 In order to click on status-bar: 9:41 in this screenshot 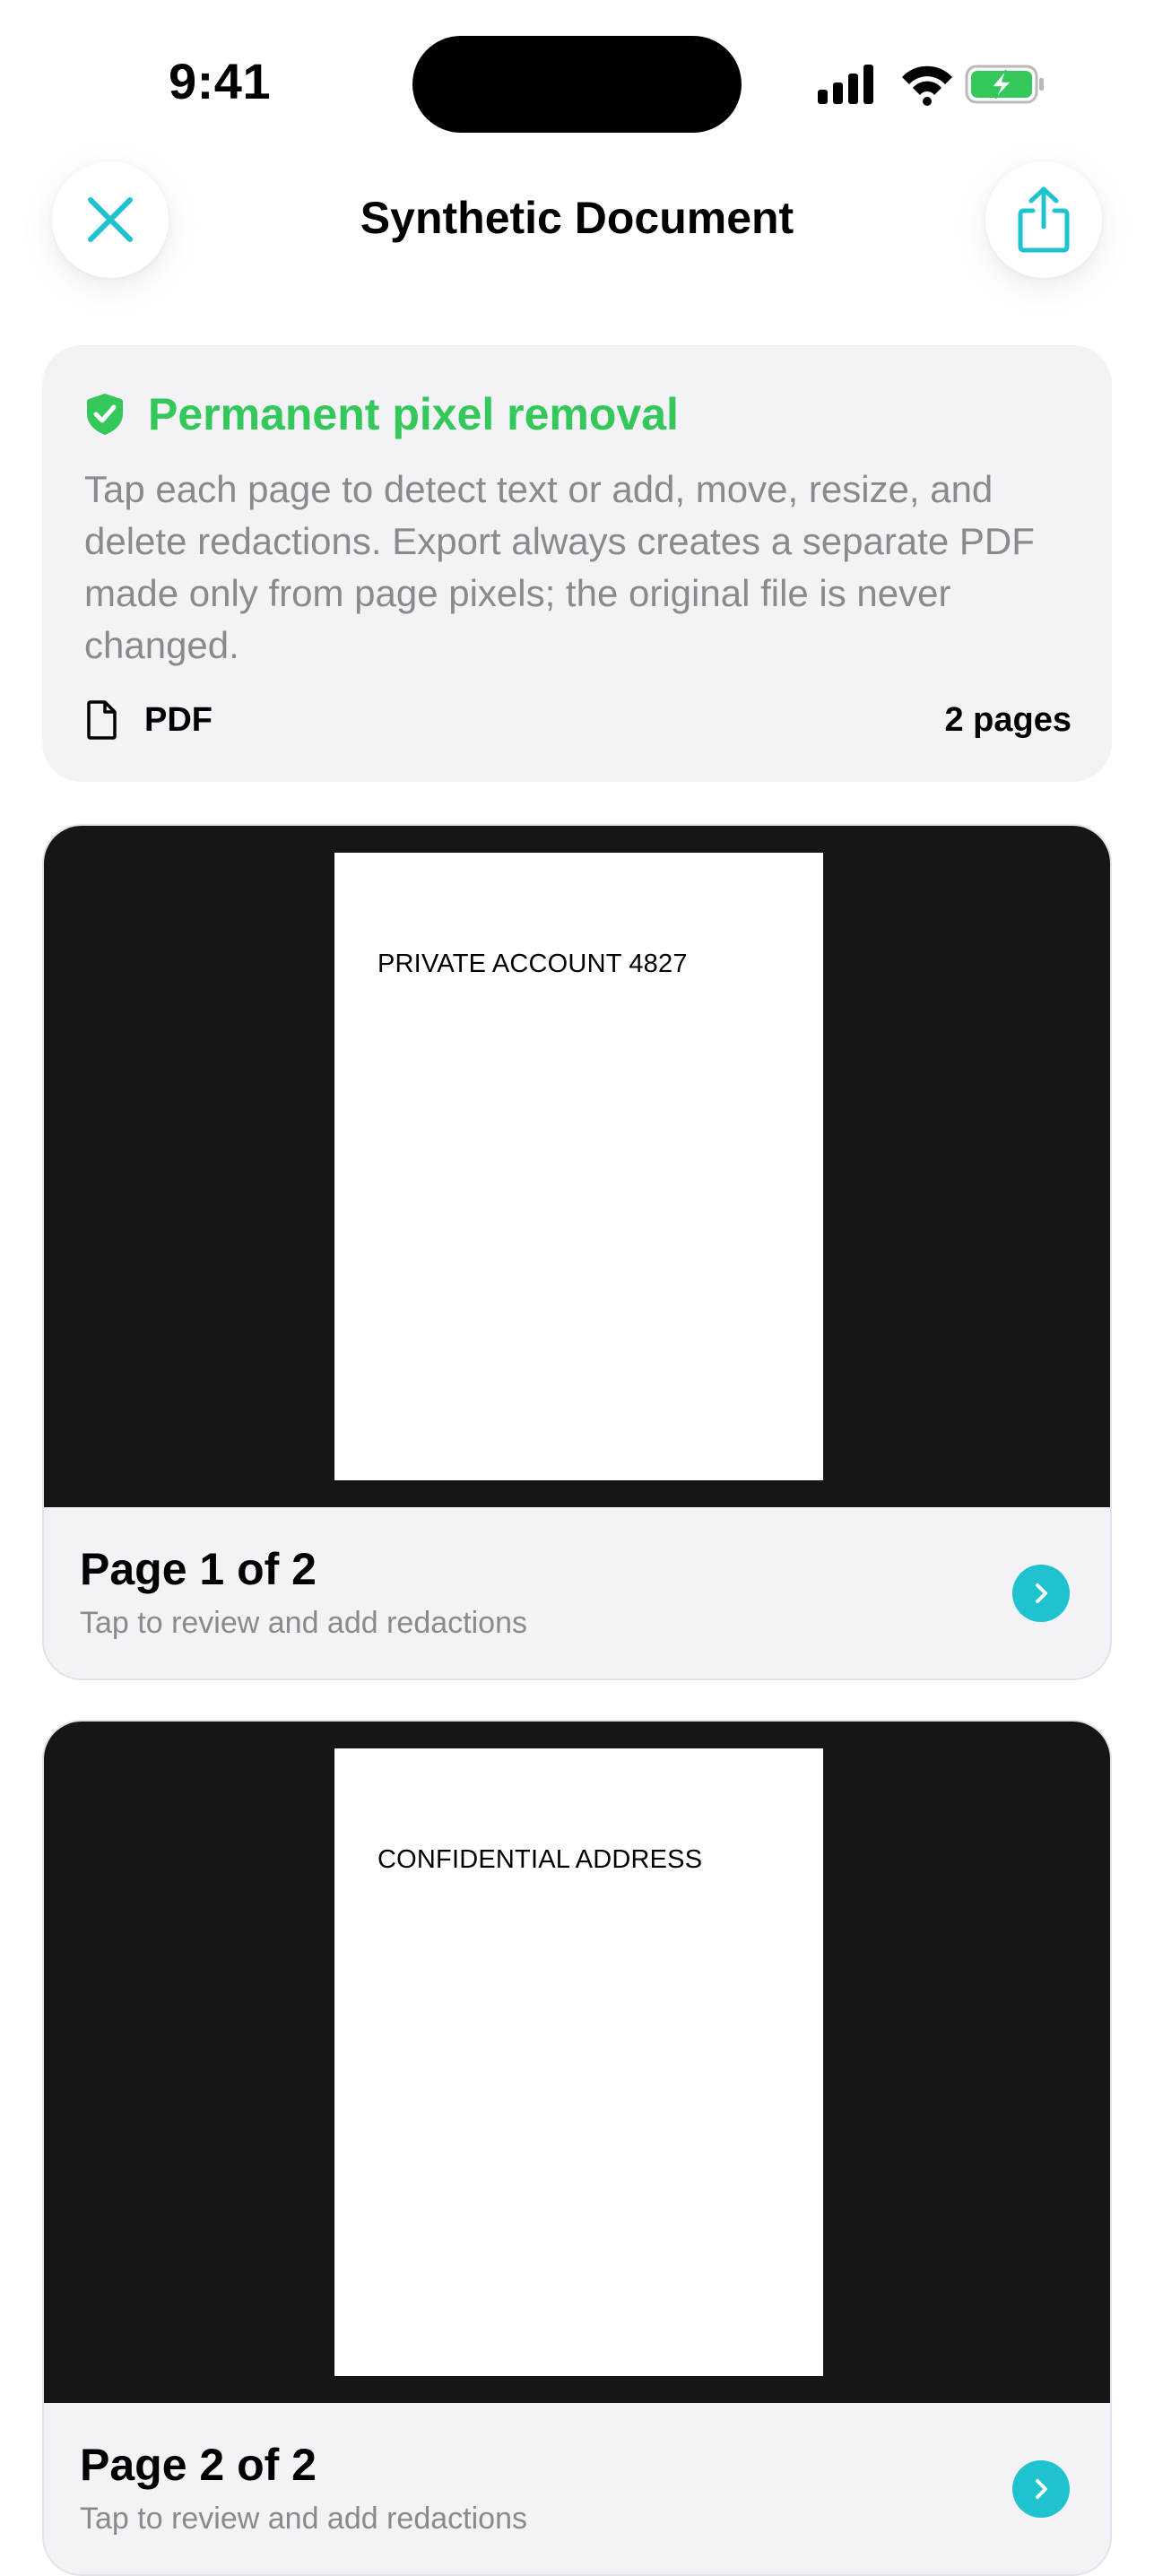, I will do `click(577, 76)`.